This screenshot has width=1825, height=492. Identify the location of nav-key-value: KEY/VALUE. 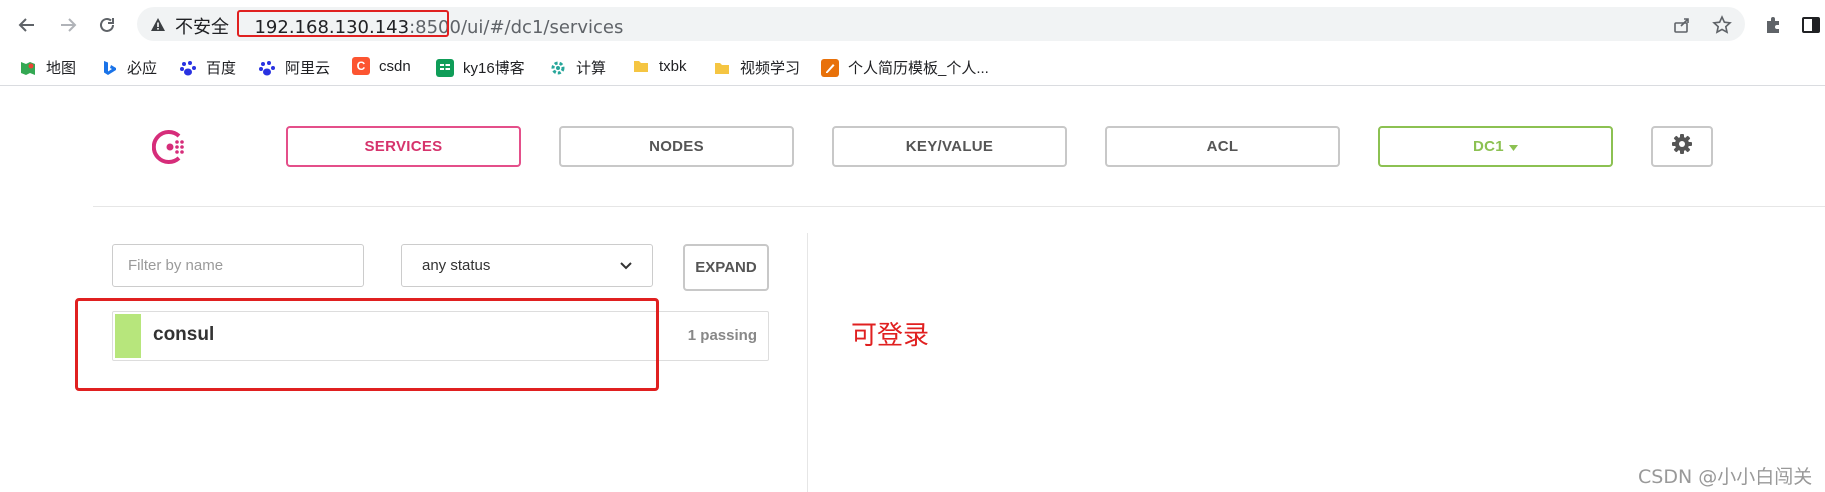
(949, 146).